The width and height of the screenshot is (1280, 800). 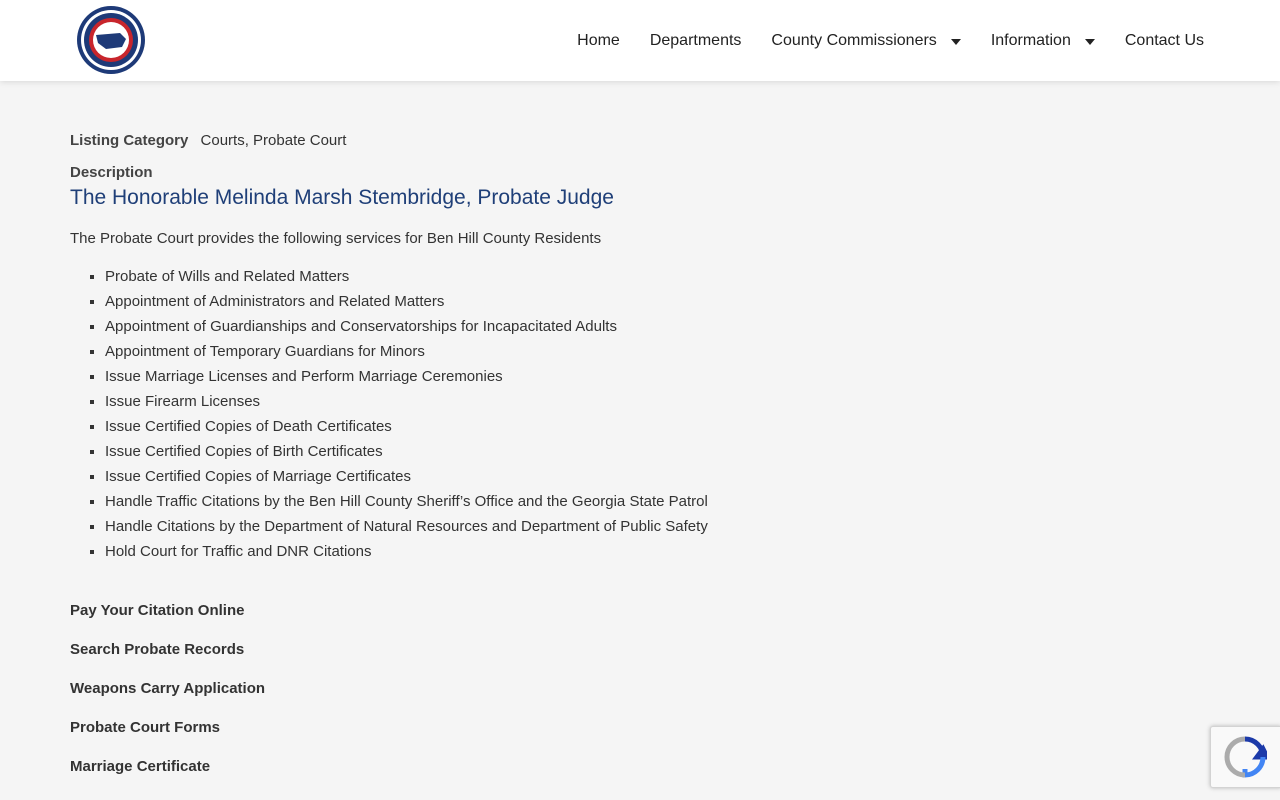 I want to click on nav-information: Information, so click(x=1043, y=41).